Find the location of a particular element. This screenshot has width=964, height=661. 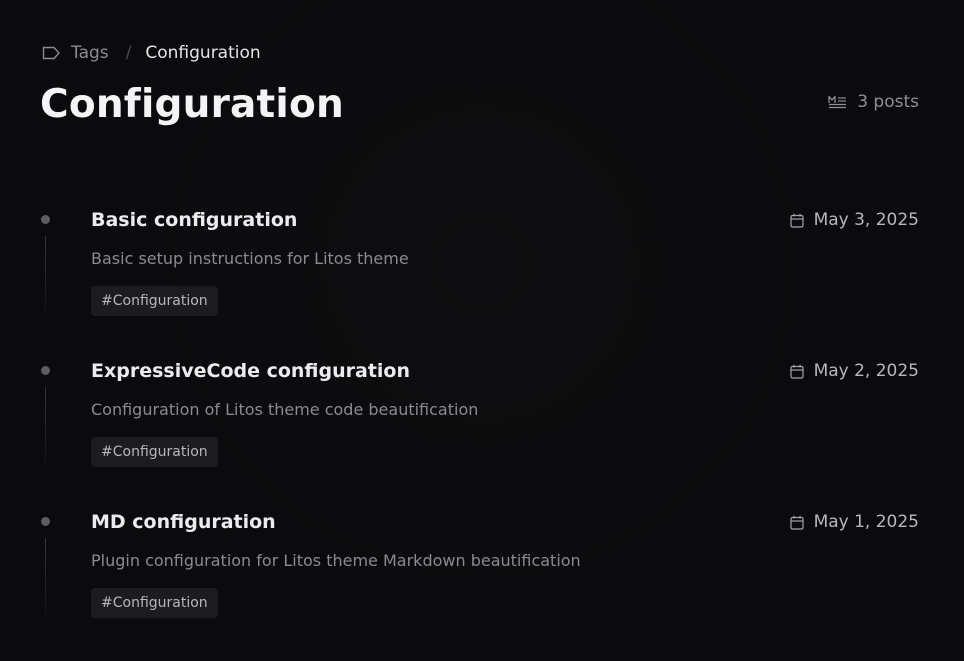

breadcrumb-tags-link: Tags is located at coordinates (75, 53).